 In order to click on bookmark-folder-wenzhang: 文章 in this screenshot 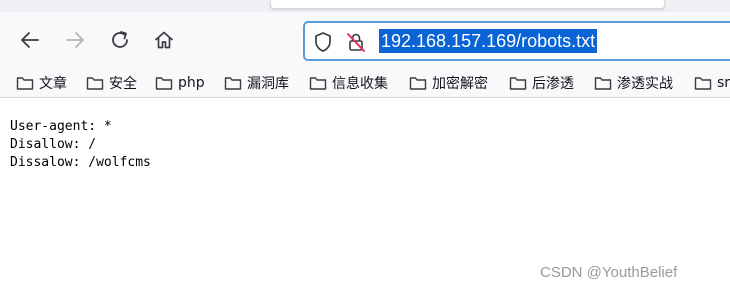, I will do `click(41, 83)`.